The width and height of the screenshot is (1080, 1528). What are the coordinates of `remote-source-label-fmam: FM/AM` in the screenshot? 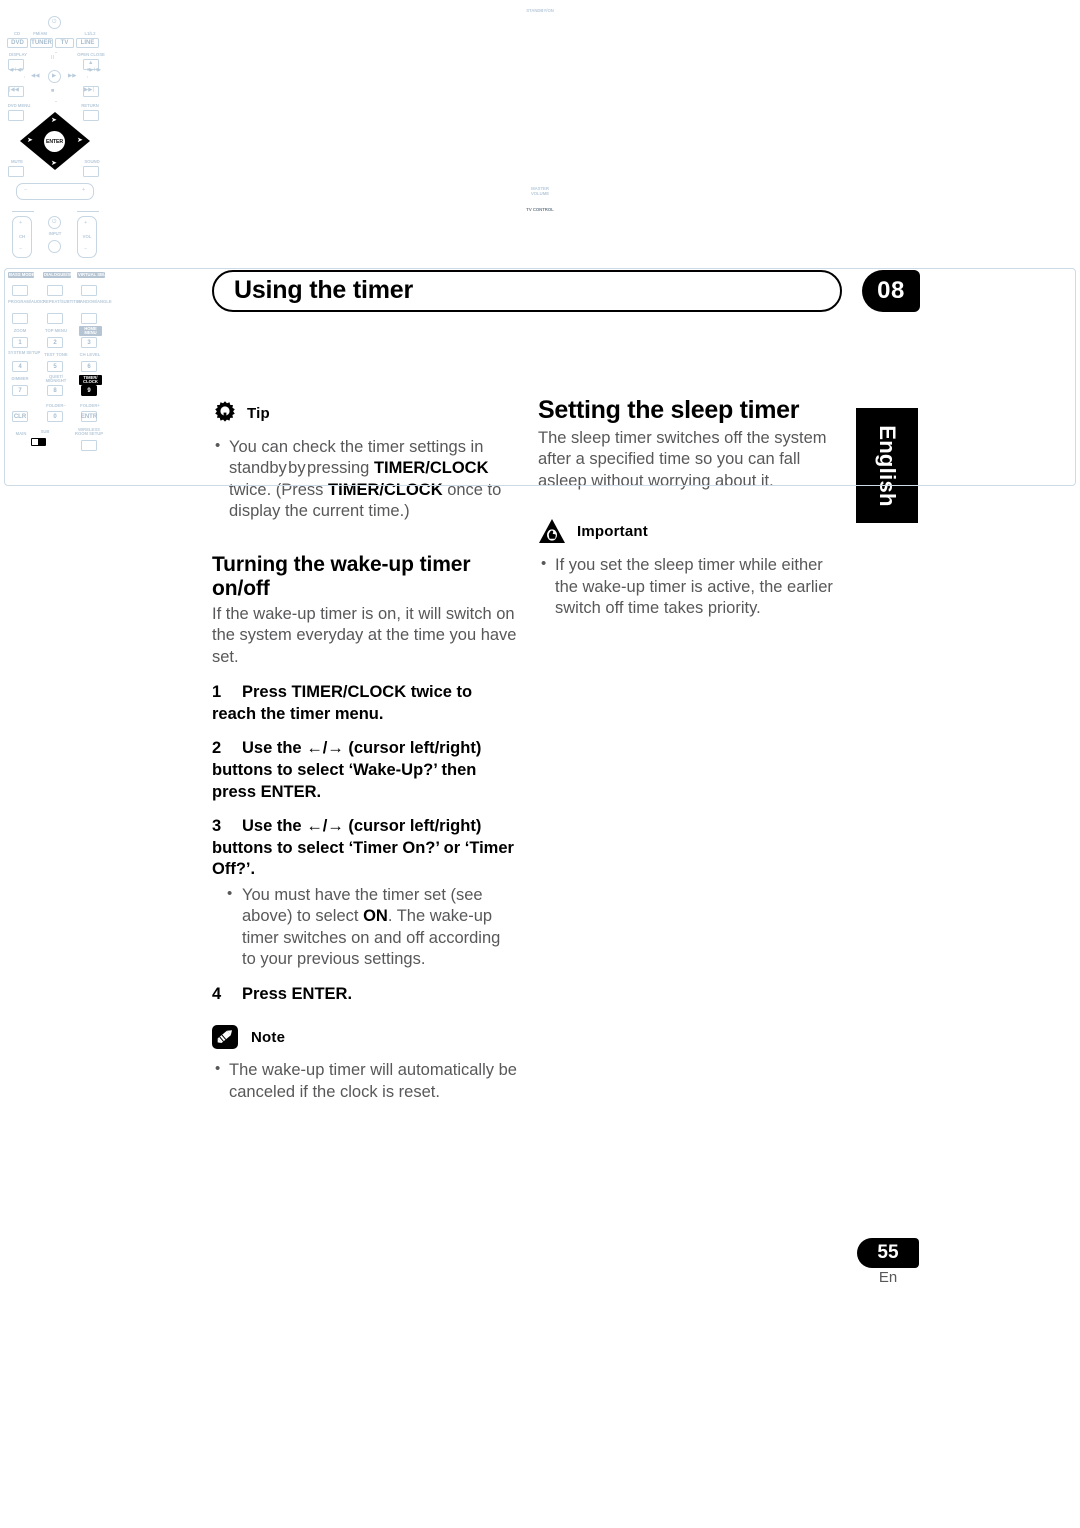 It's located at (40, 33).